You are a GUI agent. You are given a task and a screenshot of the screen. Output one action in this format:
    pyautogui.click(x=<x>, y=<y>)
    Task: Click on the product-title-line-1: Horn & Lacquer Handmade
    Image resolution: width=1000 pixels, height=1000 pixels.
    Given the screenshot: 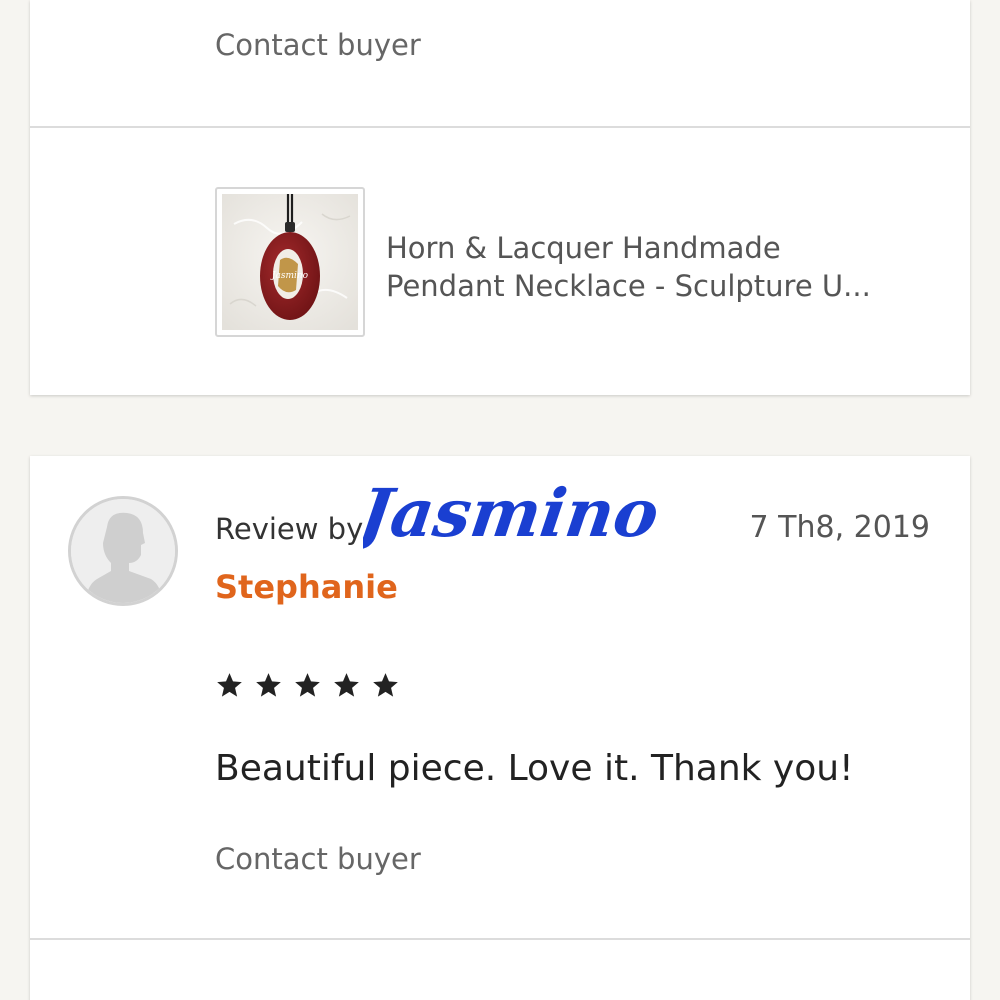 What is the action you would take?
    pyautogui.click(x=583, y=248)
    